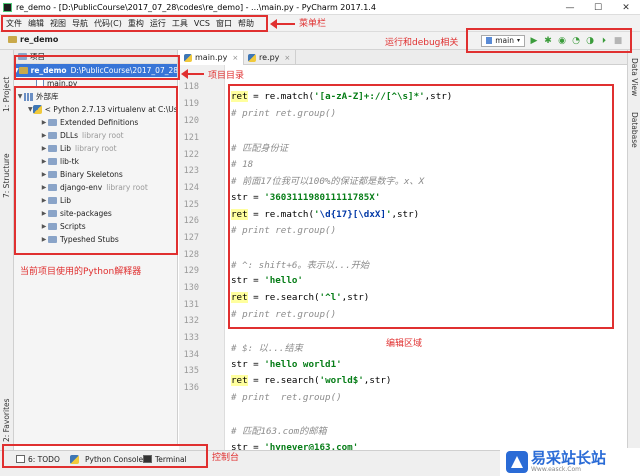  Describe the element at coordinates (6, 175) in the screenshot. I see `structure-tool-tab: 7: Structure` at that location.